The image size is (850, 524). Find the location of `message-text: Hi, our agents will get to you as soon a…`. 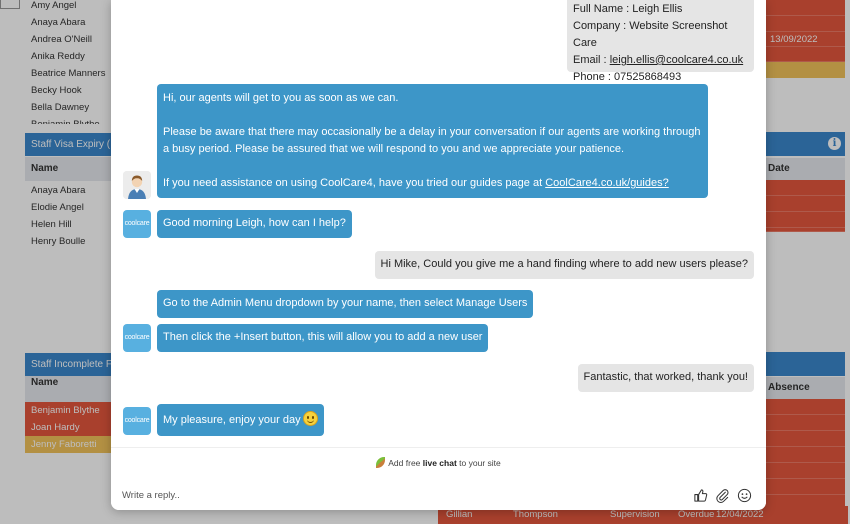

message-text: Hi, our agents will get to you as soon a… is located at coordinates (281, 98).